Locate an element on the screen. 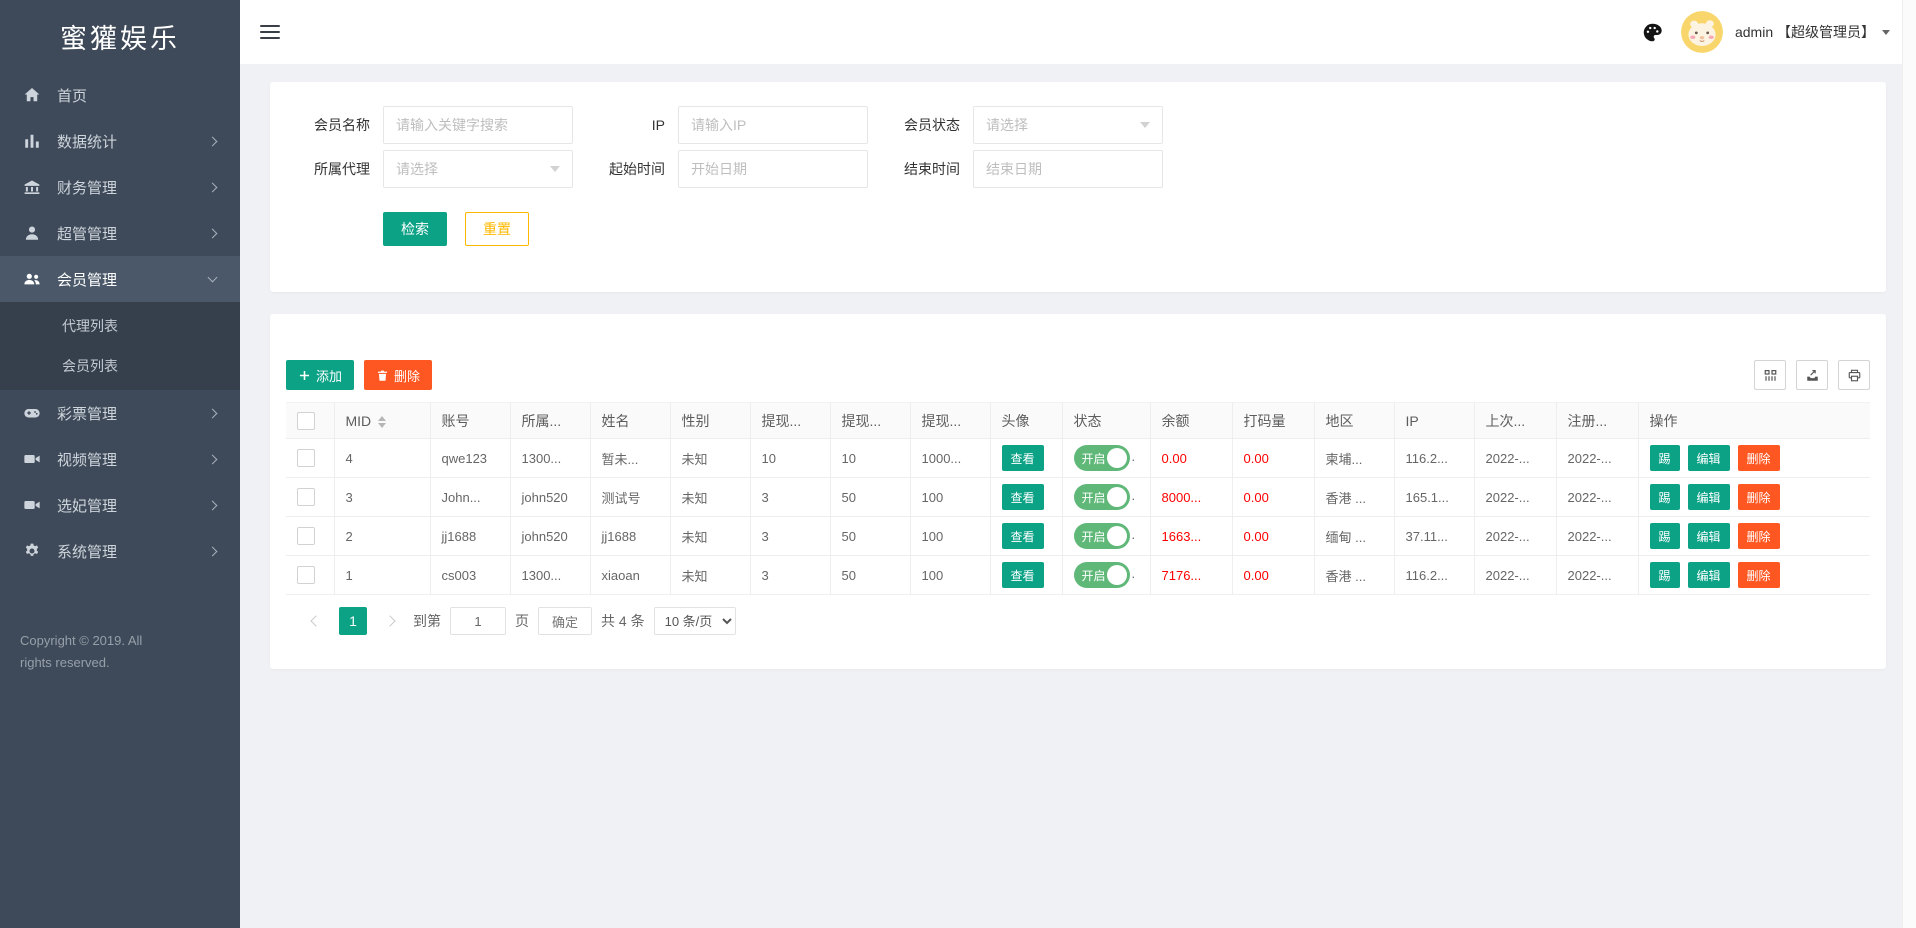  cell-gender: 未知 is located at coordinates (710, 536).